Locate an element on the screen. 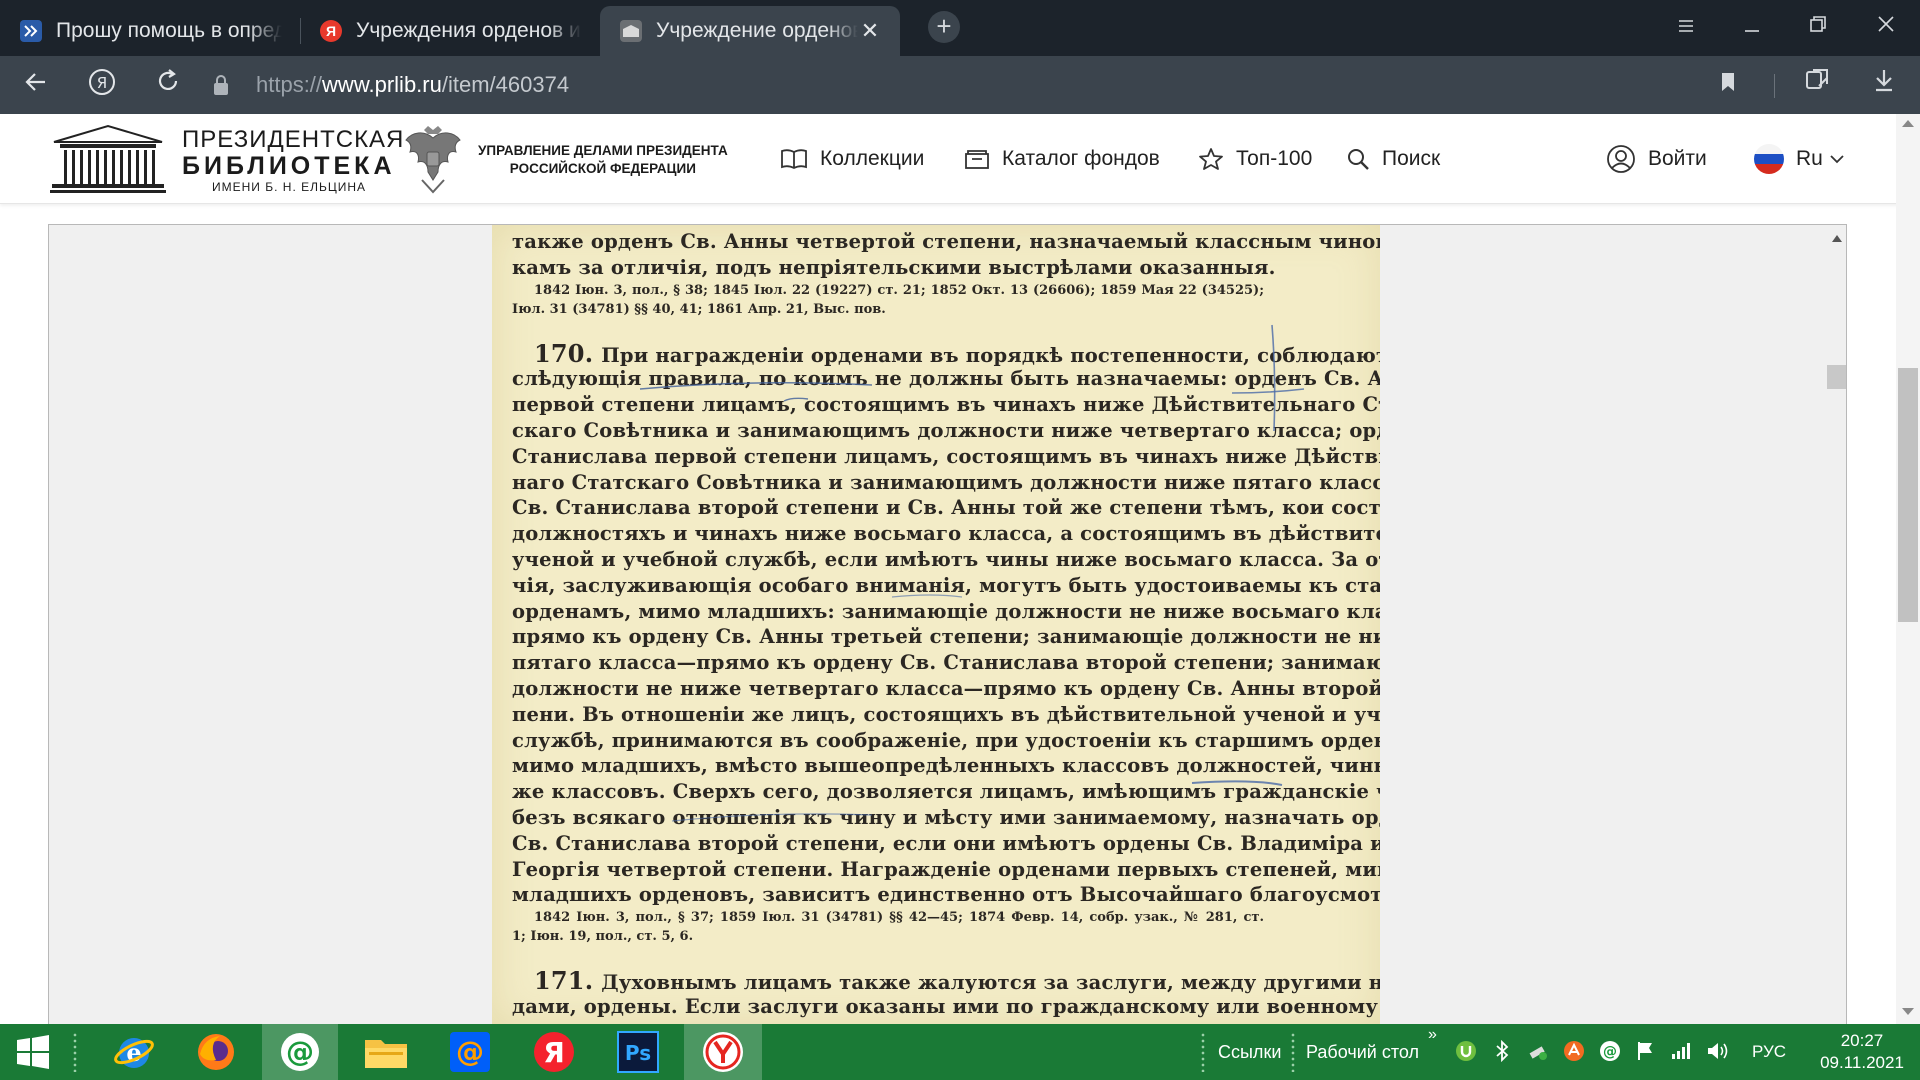 This screenshot has width=1920, height=1080. viewer-scroll-thumb is located at coordinates (1836, 377).